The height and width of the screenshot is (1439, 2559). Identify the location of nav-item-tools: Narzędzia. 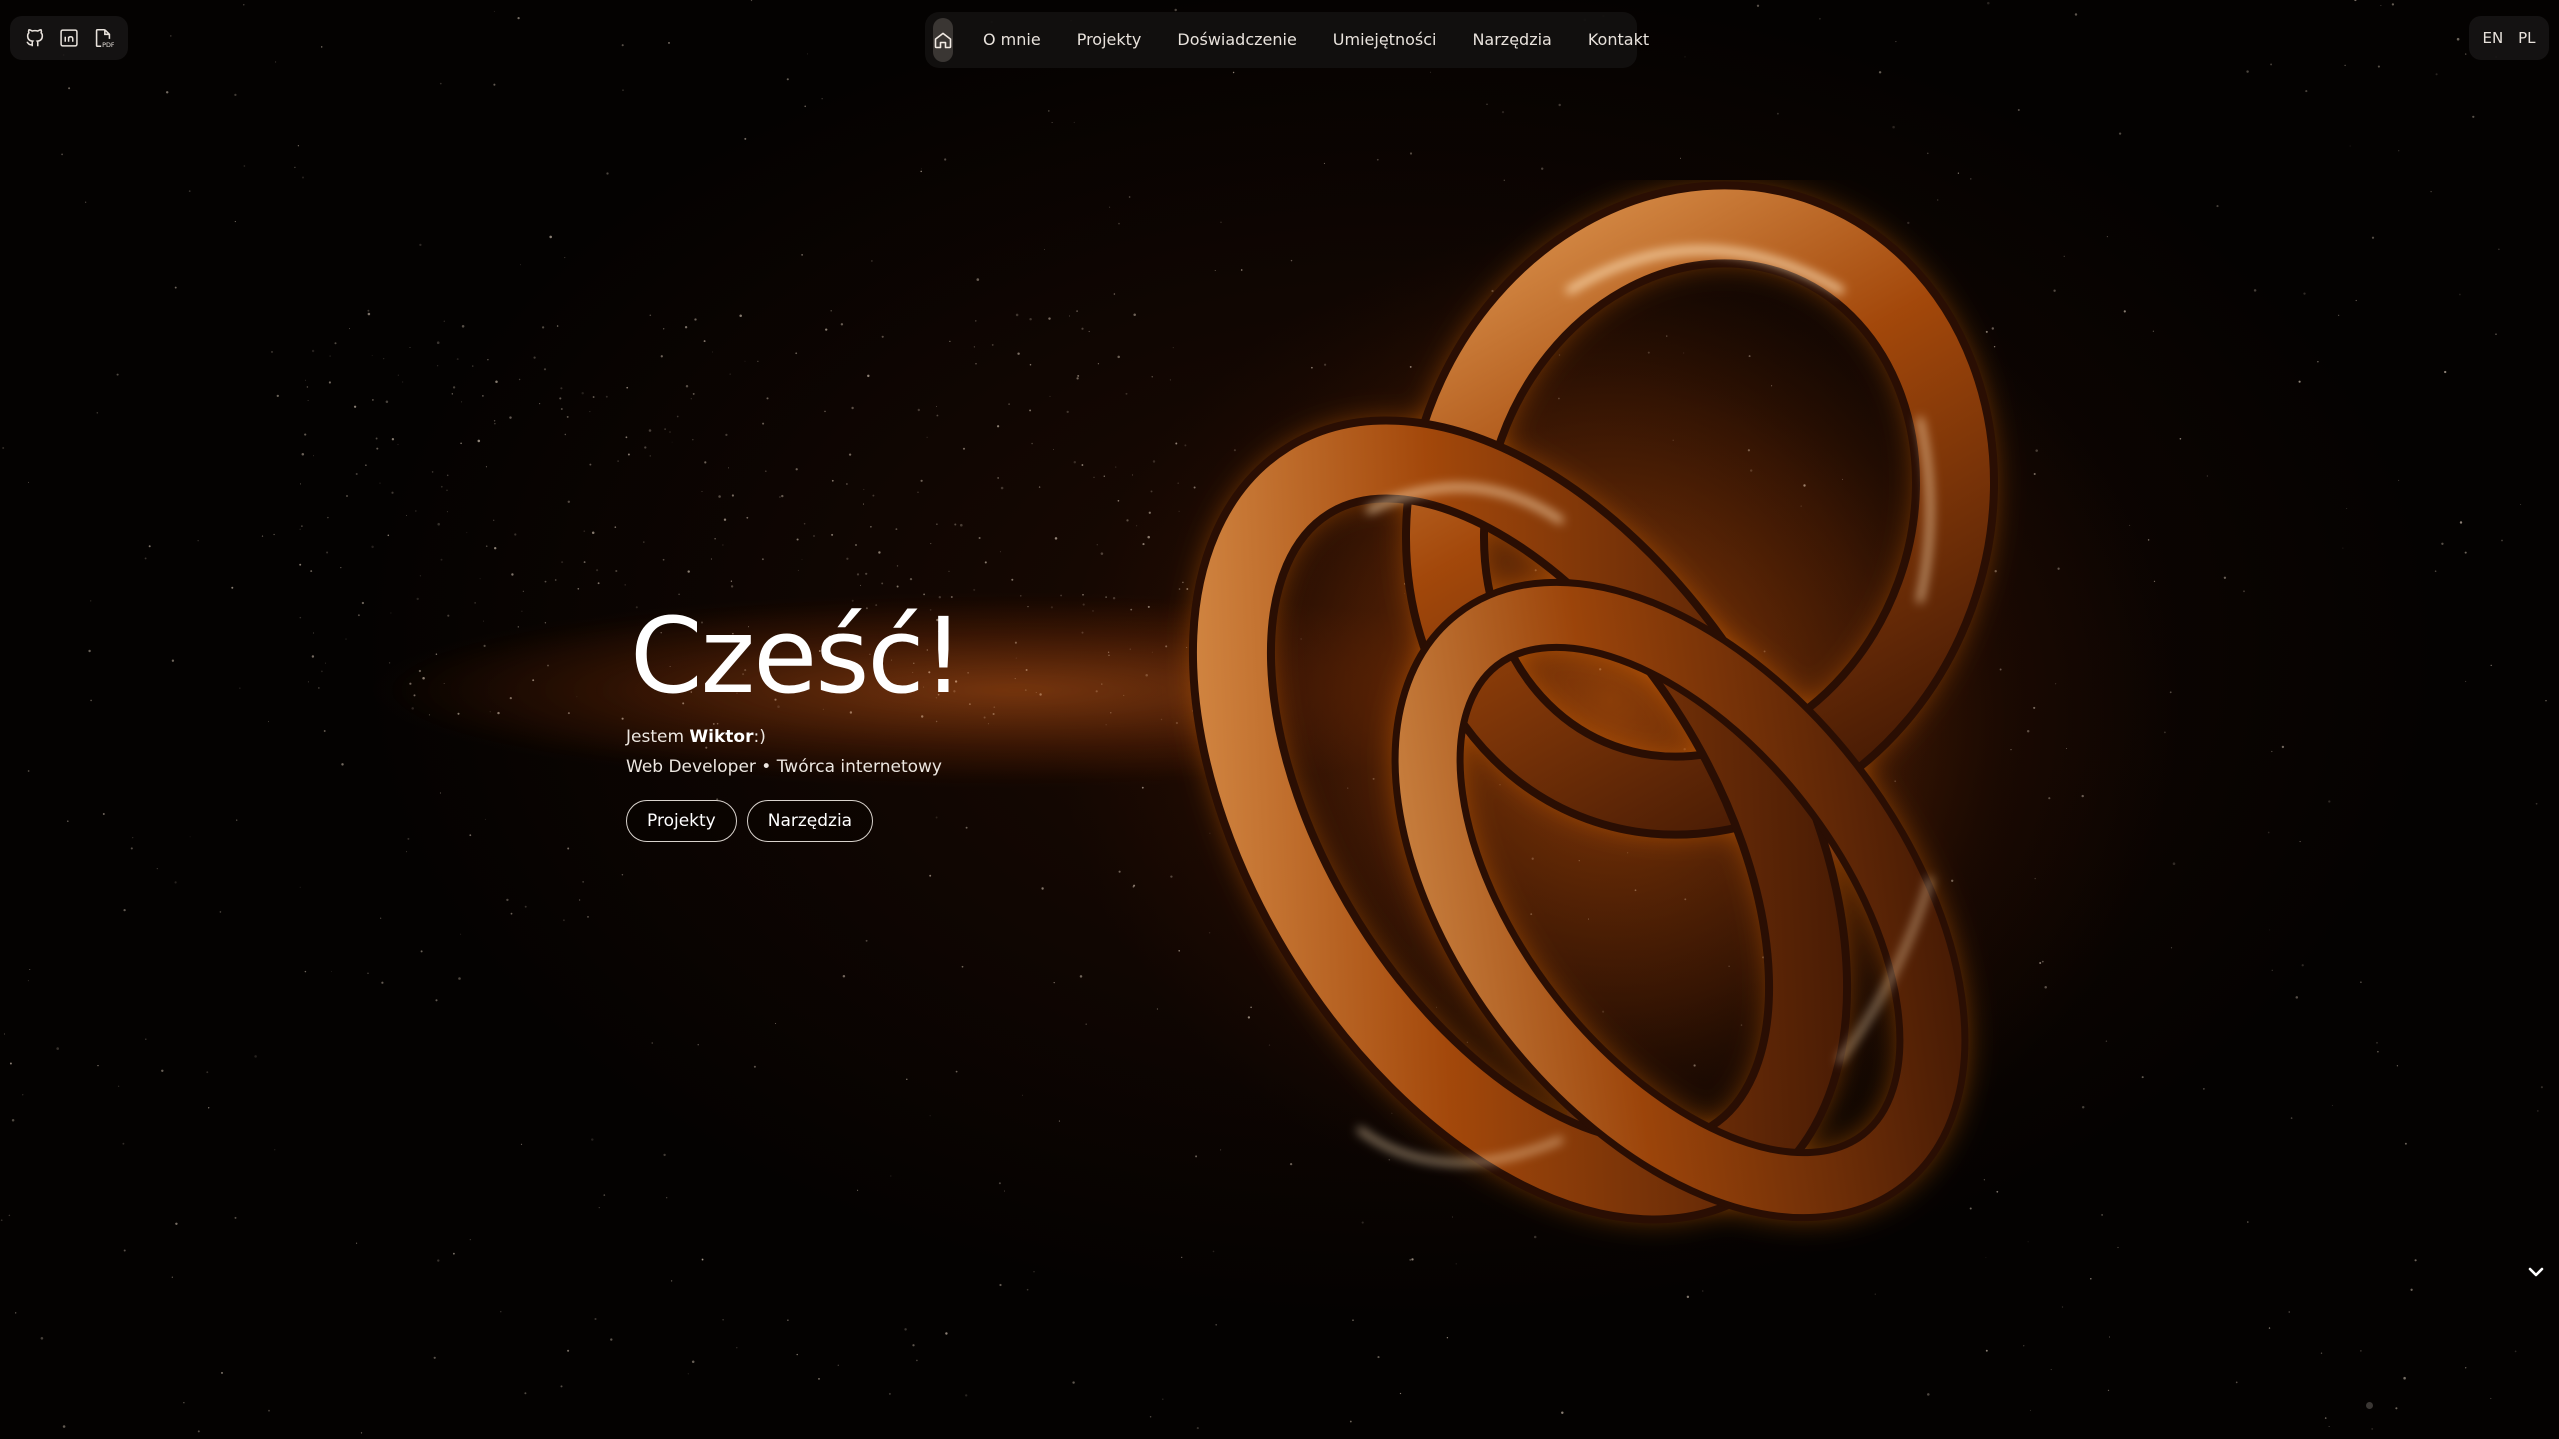
(1511, 40).